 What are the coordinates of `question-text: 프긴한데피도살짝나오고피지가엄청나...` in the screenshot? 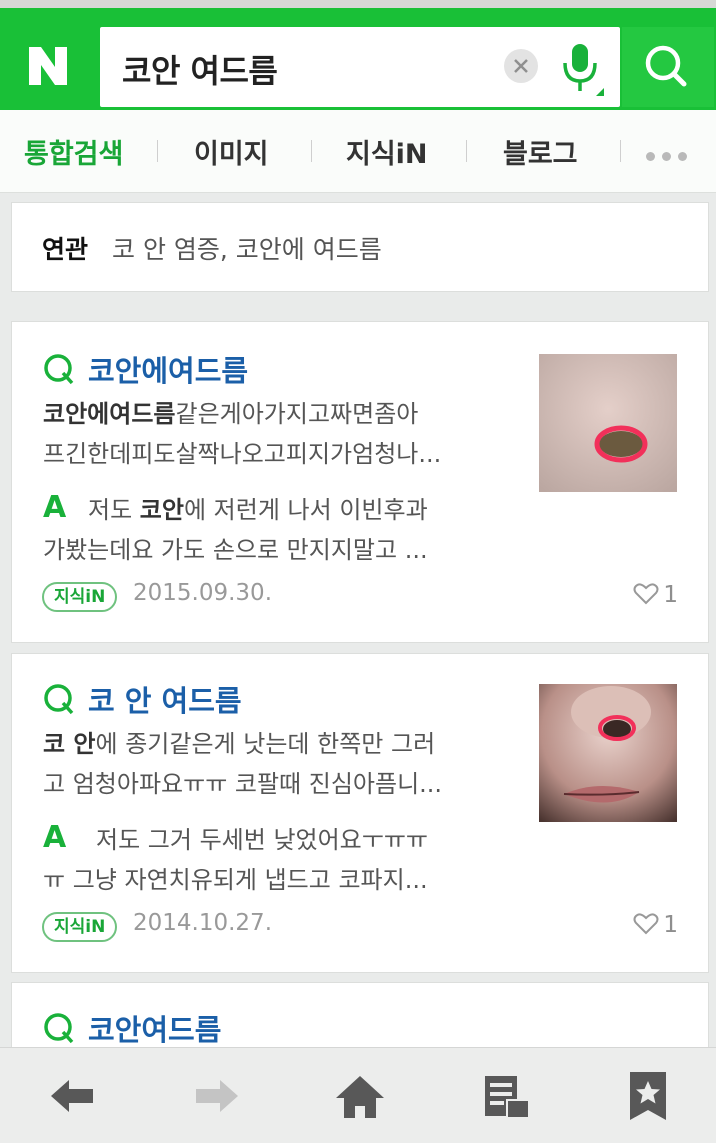 It's located at (242, 454).